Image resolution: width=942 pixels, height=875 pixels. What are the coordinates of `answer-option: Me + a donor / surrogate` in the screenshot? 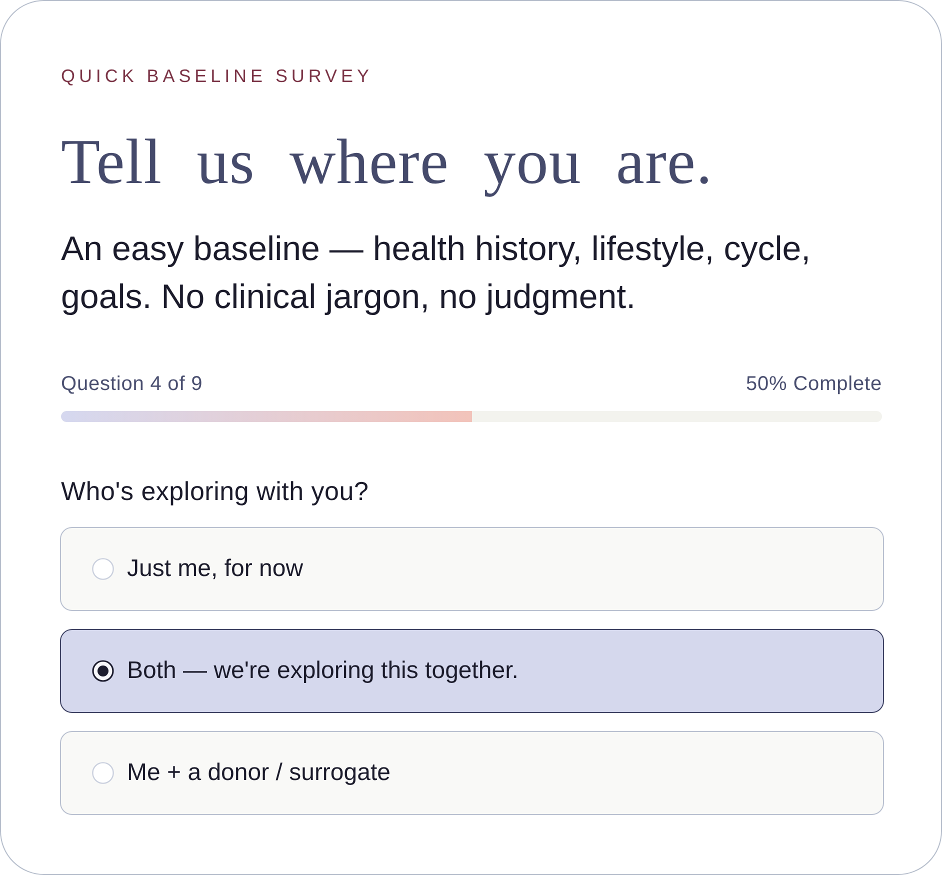 It's located at (472, 773).